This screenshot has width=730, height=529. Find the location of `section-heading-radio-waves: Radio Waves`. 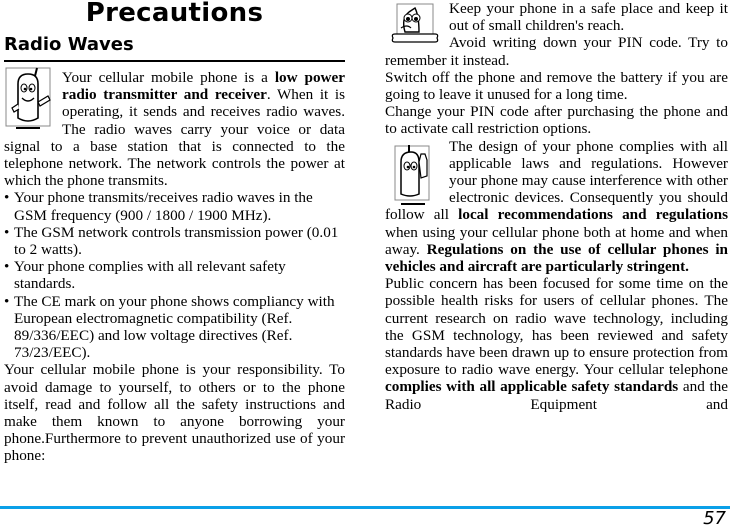

section-heading-radio-waves: Radio Waves is located at coordinates (69, 44).